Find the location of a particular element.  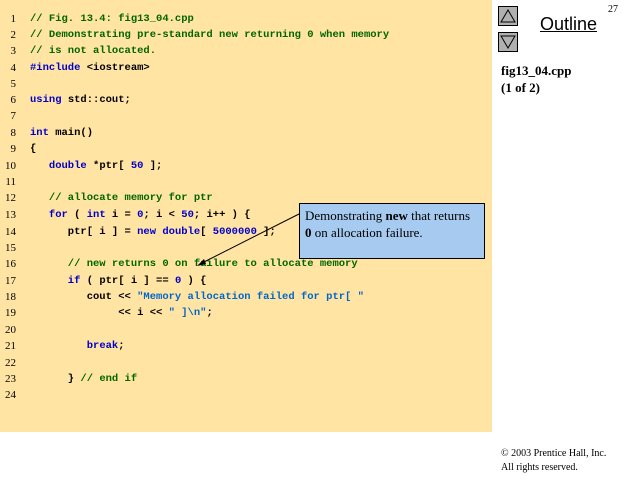

code-token: new is located at coordinates (147, 232).